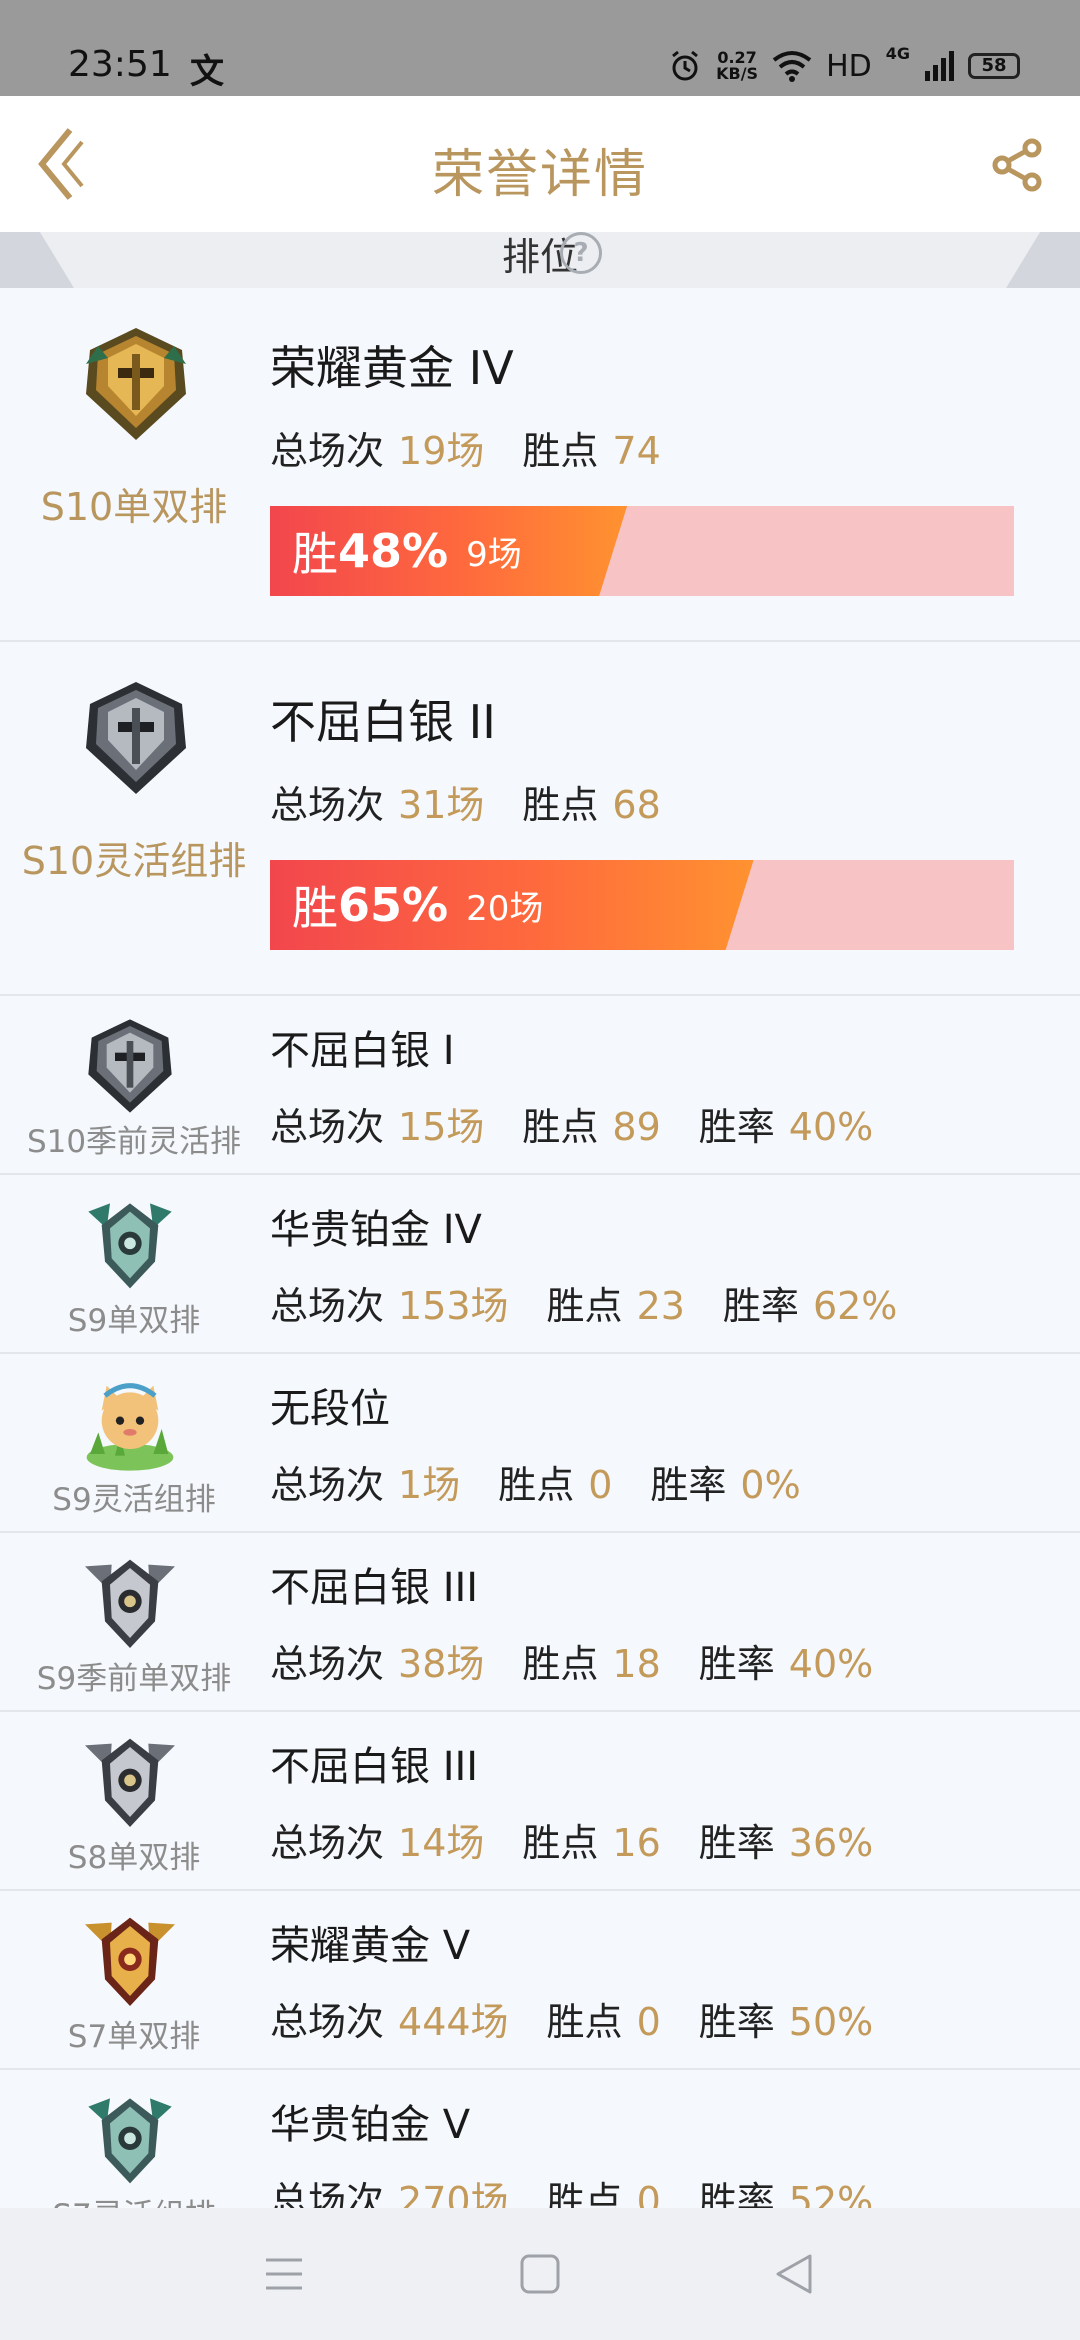 This screenshot has height=2340, width=1080. I want to click on games-value: 444场, so click(453, 2022).